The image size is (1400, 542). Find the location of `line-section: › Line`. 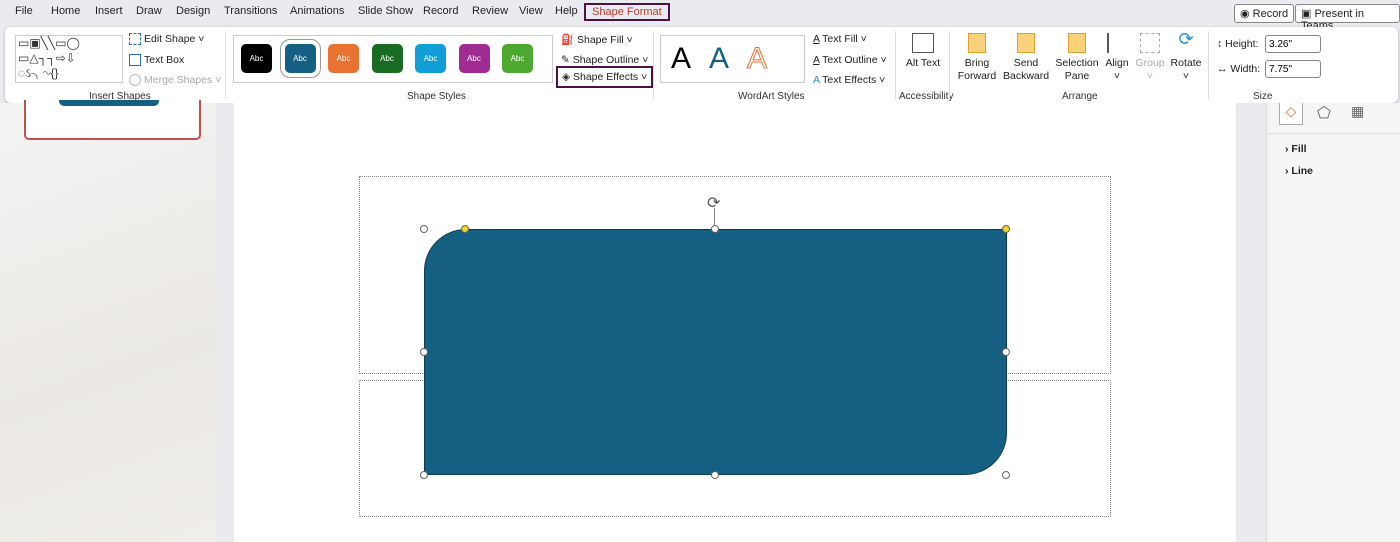

line-section: › Line is located at coordinates (1299, 171).